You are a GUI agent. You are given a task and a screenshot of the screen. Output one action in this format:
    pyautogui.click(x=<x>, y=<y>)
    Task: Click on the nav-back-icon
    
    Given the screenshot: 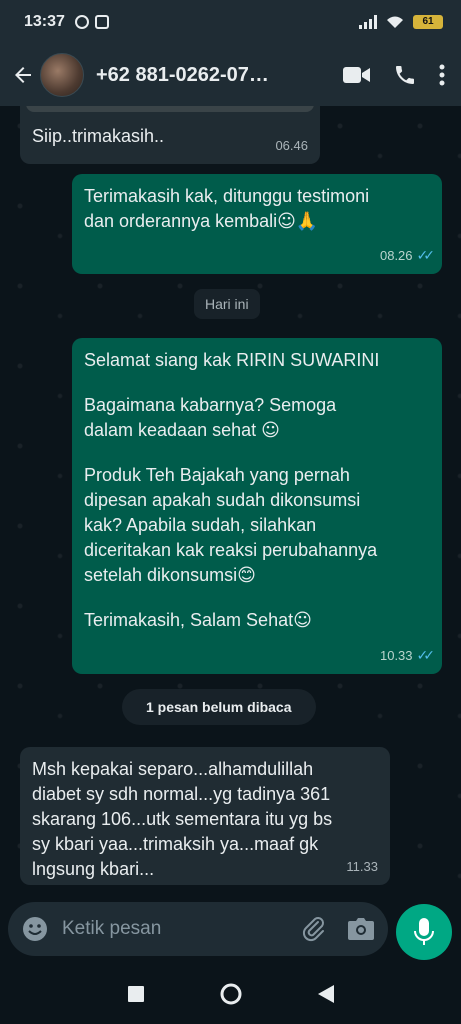 What is the action you would take?
    pyautogui.click(x=325, y=994)
    